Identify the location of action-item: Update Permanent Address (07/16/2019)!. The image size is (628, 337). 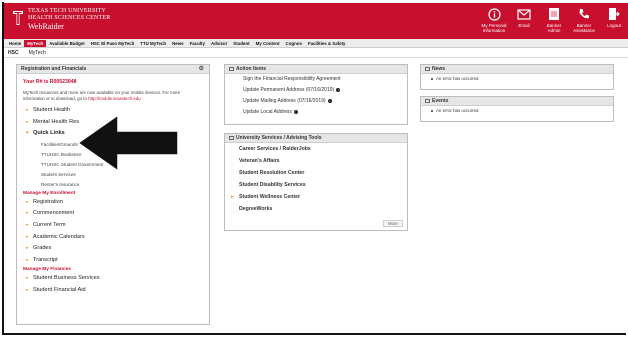
(316, 90).